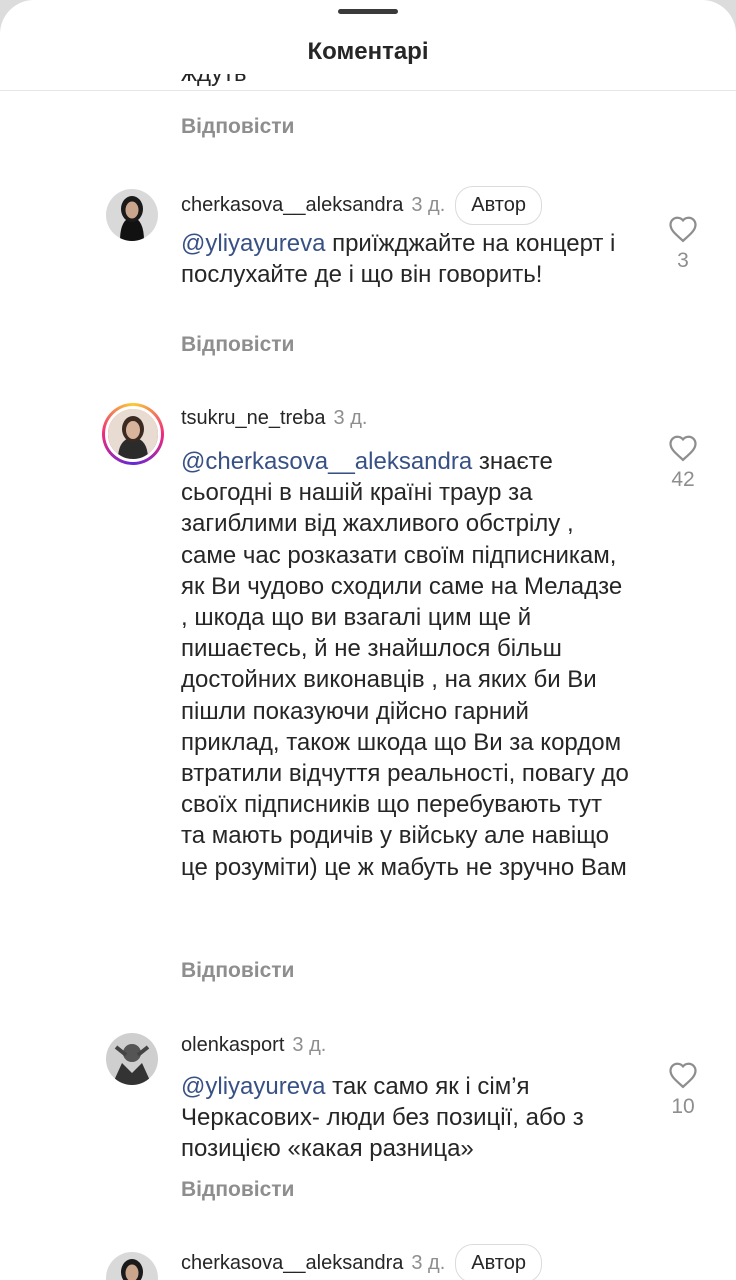 Image resolution: width=736 pixels, height=1280 pixels. Describe the element at coordinates (368, 11) in the screenshot. I see `drag-handle` at that location.